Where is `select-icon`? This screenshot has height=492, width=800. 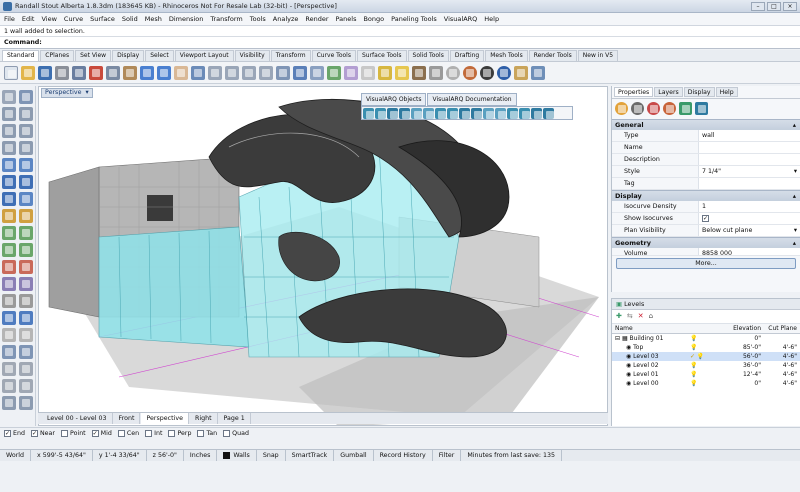
select-icon is located at coordinates (351, 72).